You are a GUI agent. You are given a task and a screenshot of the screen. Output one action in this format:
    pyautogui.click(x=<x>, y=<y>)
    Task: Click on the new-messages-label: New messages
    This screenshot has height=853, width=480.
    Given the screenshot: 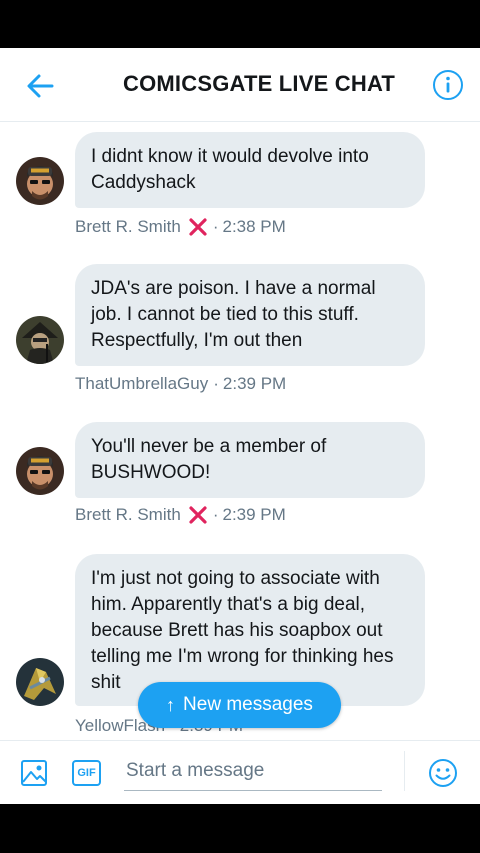 What is the action you would take?
    pyautogui.click(x=248, y=704)
    